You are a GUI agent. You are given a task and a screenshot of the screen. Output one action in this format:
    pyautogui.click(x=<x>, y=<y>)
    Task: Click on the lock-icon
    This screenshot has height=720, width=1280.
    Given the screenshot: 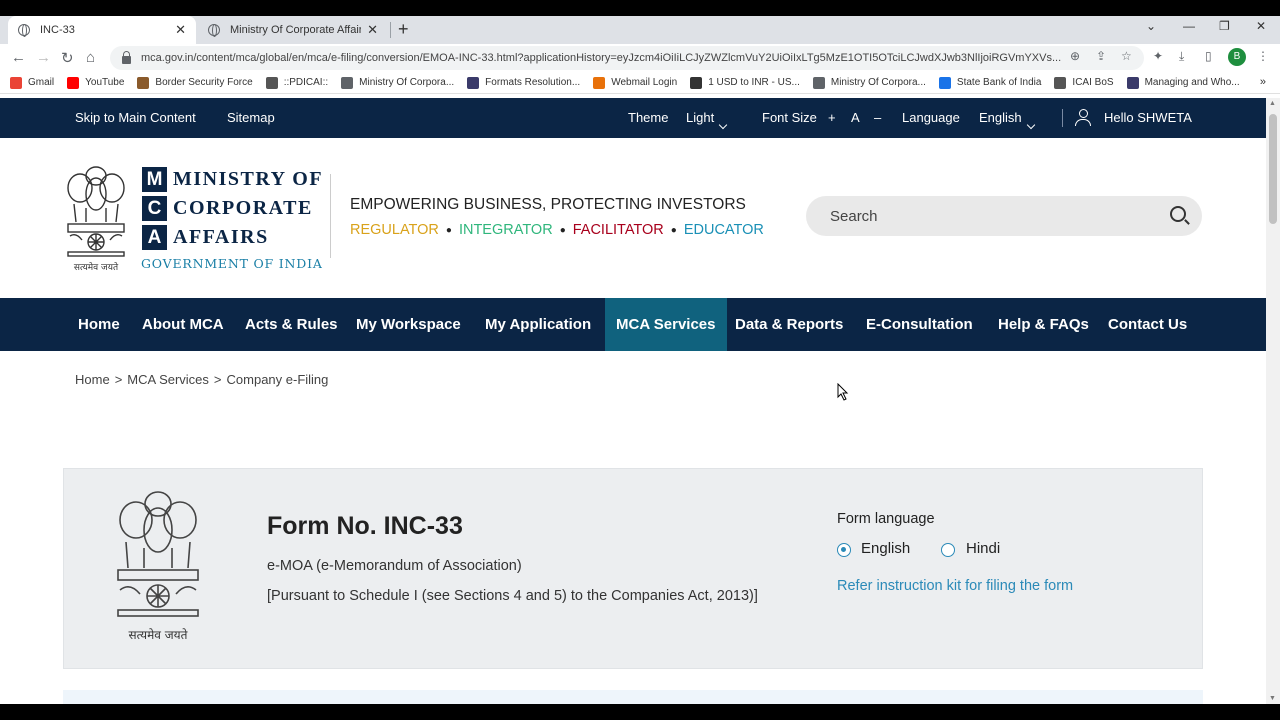 What is the action you would take?
    pyautogui.click(x=126, y=57)
    